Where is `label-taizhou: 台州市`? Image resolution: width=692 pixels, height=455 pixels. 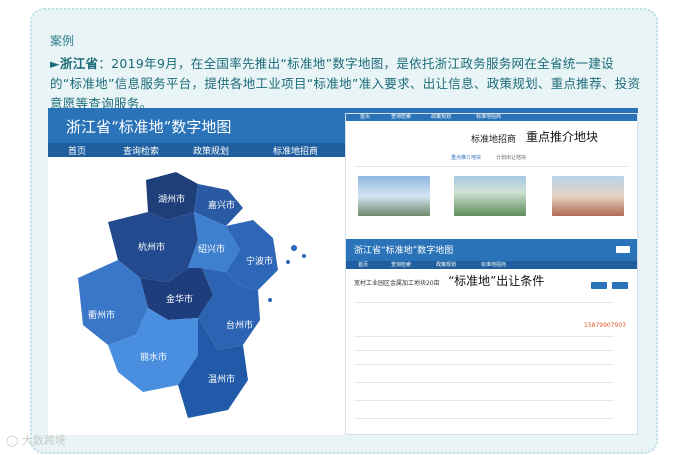
label-taizhou: 台州市 is located at coordinates (239, 325).